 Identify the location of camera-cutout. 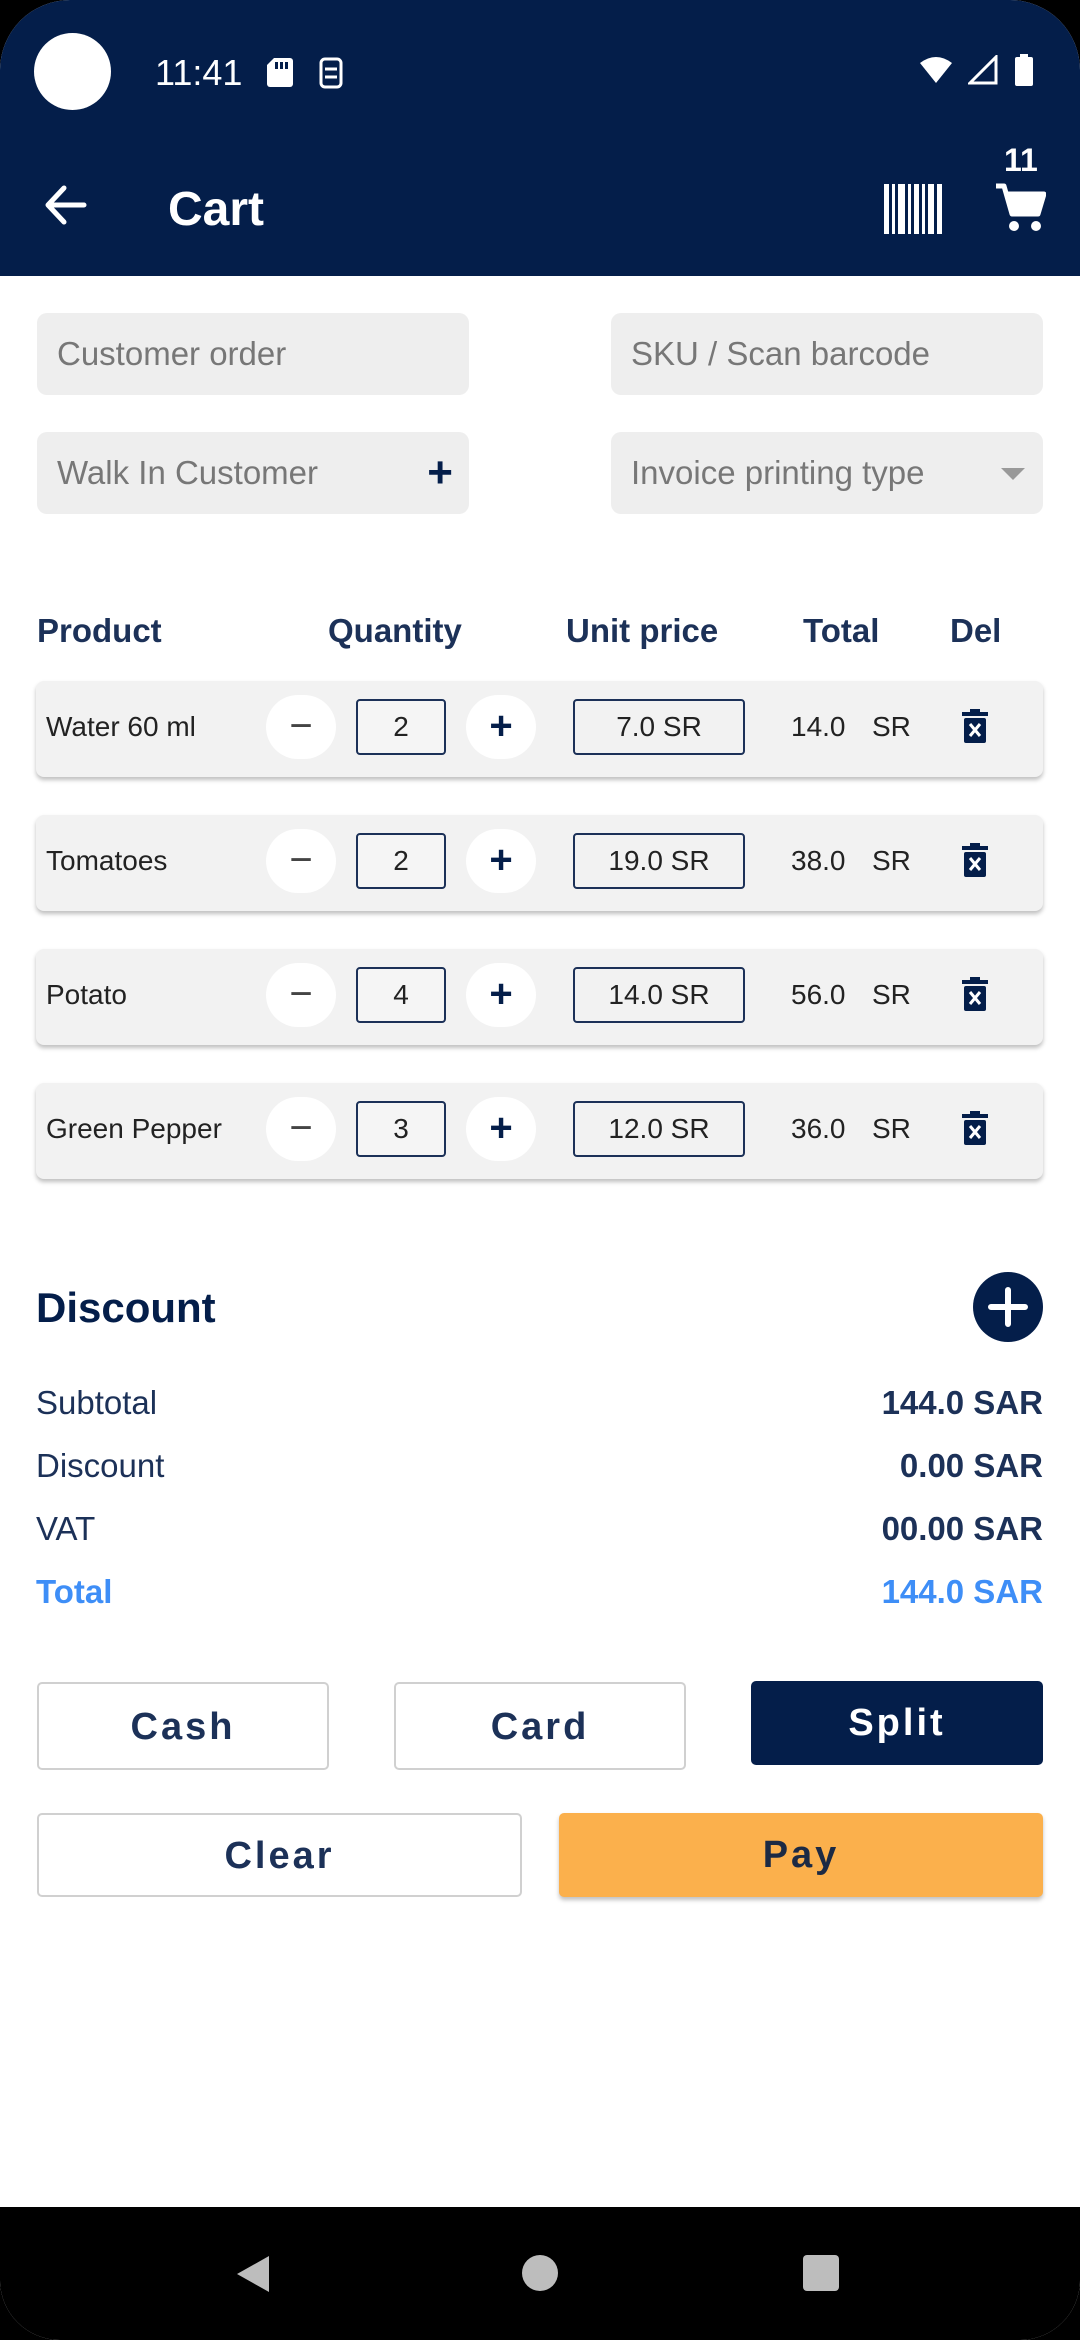
(72, 71).